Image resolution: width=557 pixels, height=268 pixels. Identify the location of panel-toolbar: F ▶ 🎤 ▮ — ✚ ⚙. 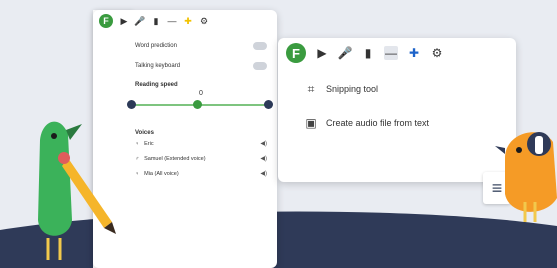
(185, 21).